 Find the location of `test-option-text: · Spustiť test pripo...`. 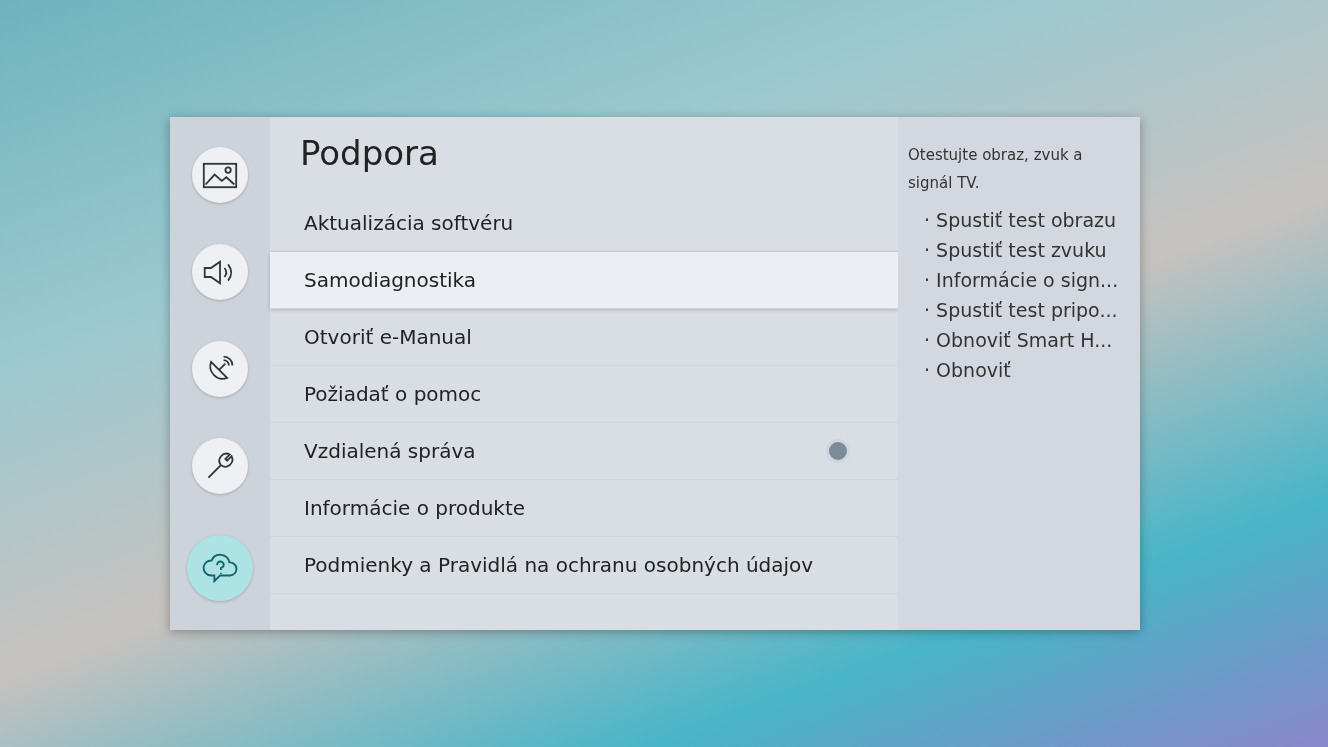

test-option-text: · Spustiť test pripo... is located at coordinates (1021, 310).